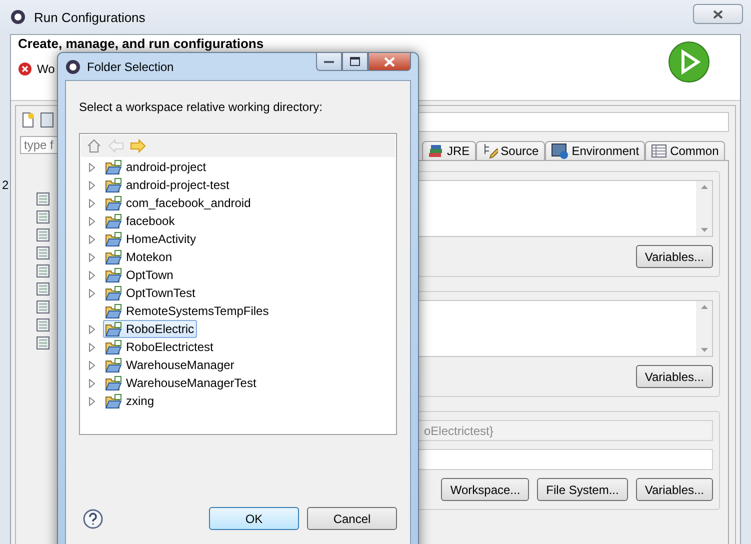 The width and height of the screenshot is (751, 544). Describe the element at coordinates (139, 257) in the screenshot. I see `folder-item: Motekon` at that location.